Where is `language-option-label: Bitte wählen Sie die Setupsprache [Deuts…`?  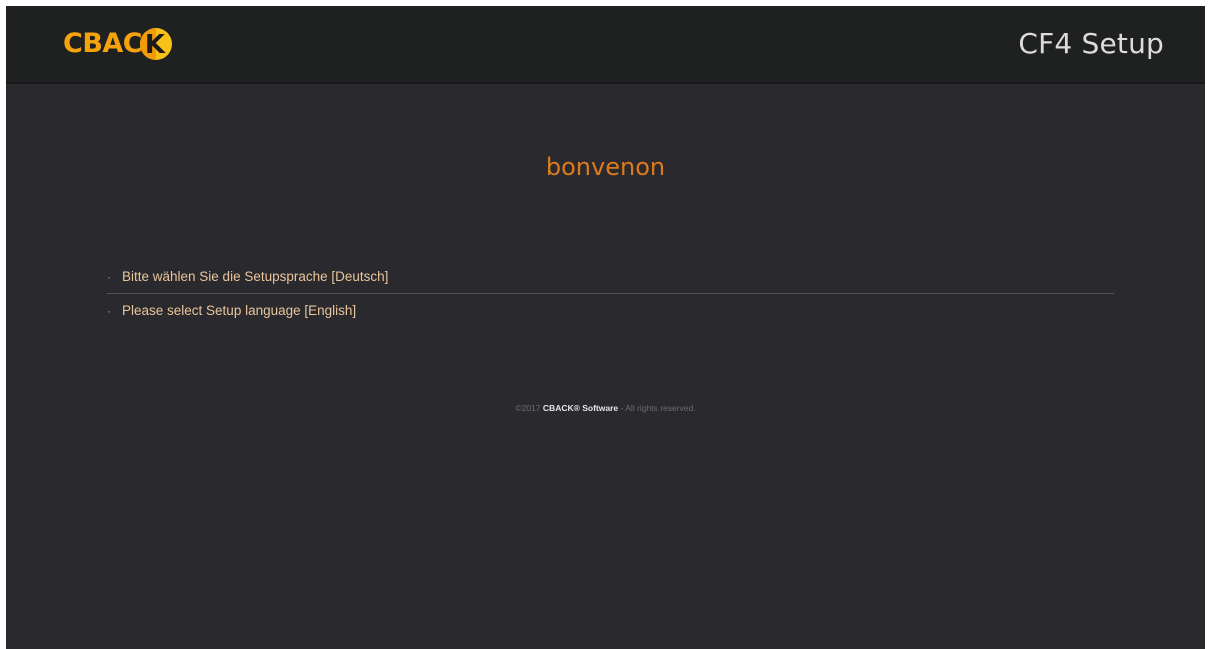
language-option-label: Bitte wählen Sie die Setupsprache [Deuts… is located at coordinates (255, 276).